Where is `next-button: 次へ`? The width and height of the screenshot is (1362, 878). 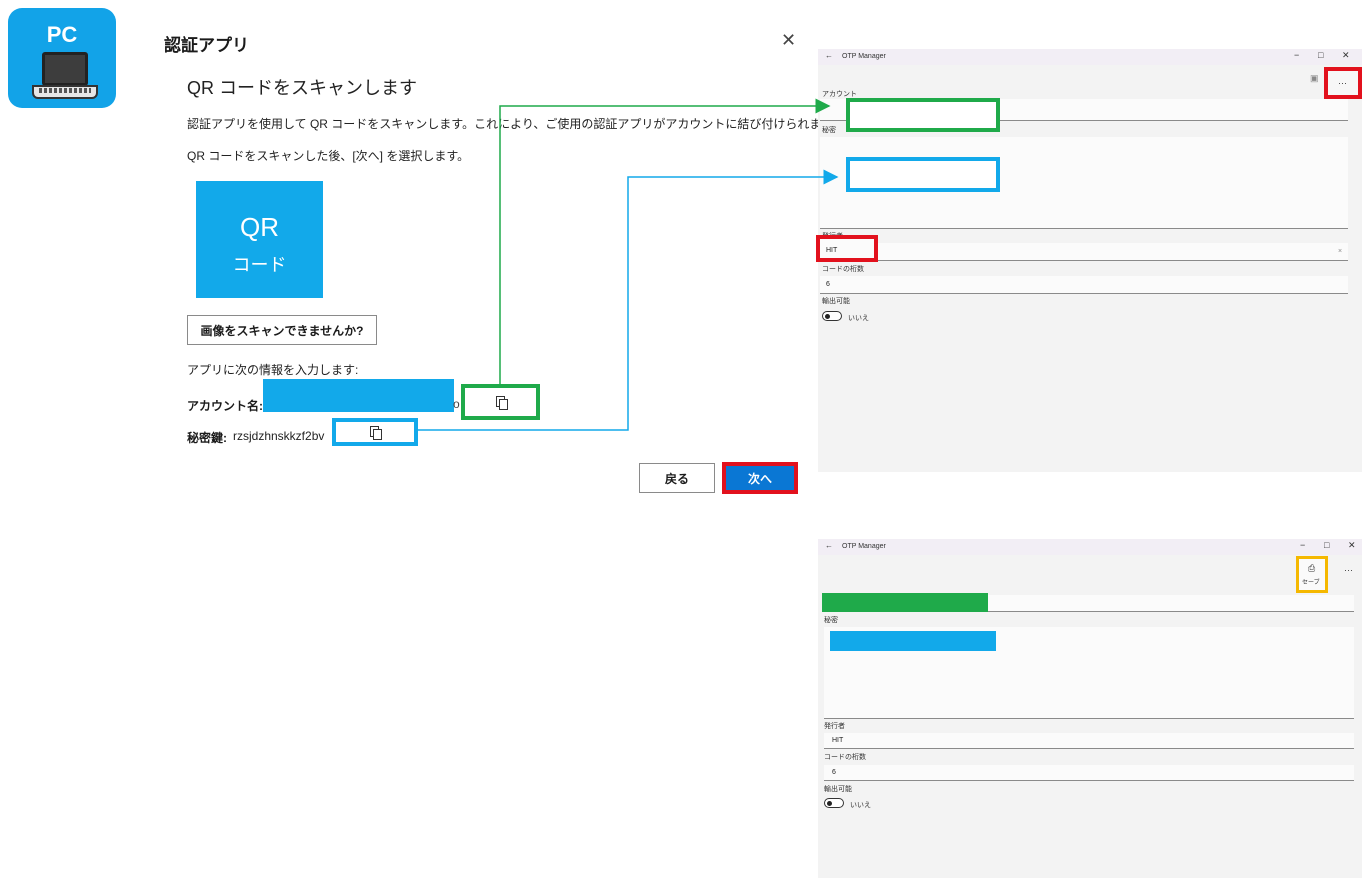
next-button: 次へ is located at coordinates (760, 478).